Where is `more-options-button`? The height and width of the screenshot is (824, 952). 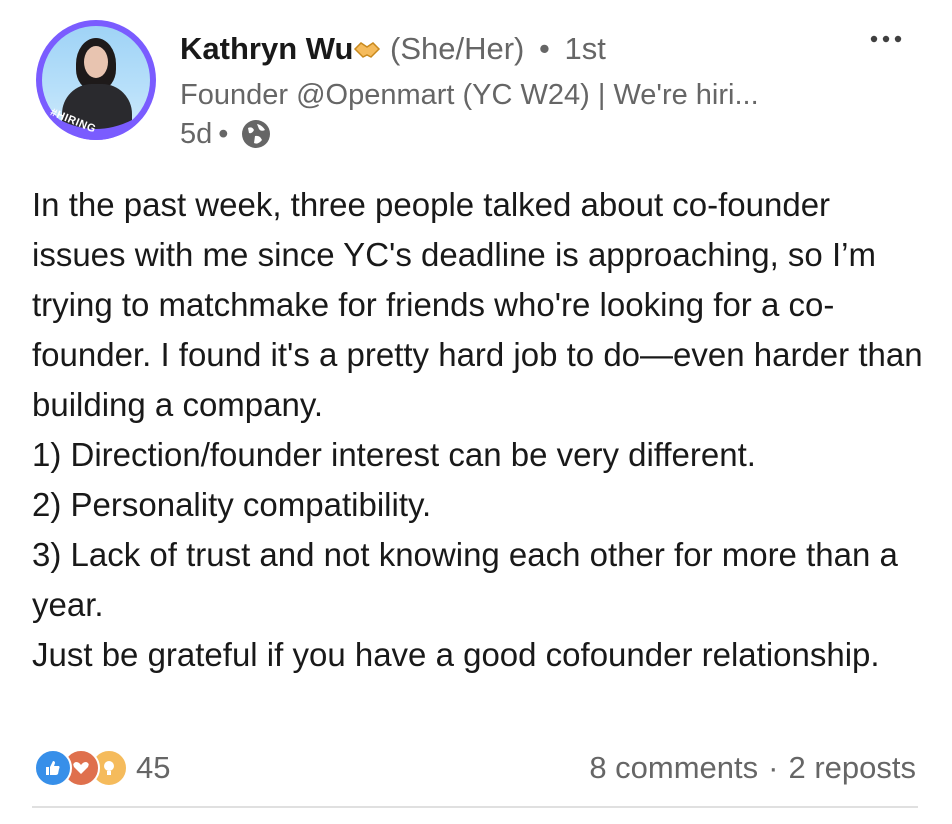 more-options-button is located at coordinates (886, 39).